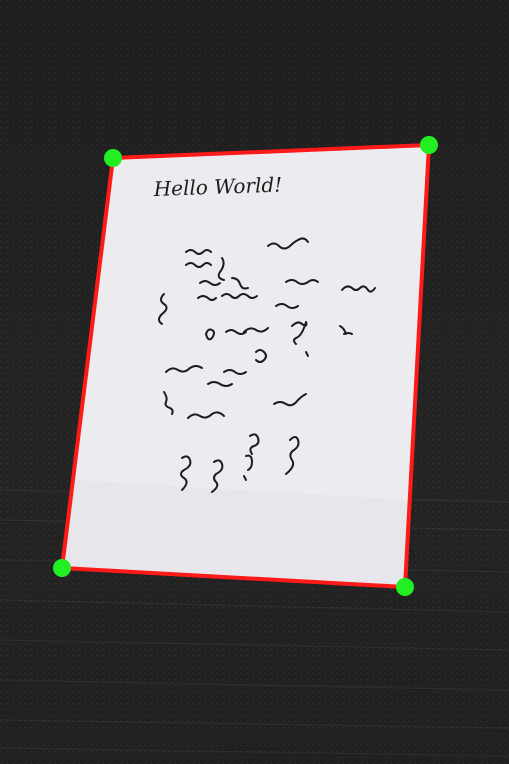 The image size is (509, 764). What do you see at coordinates (113, 158) in the screenshot?
I see `corner-handle-top-left` at bounding box center [113, 158].